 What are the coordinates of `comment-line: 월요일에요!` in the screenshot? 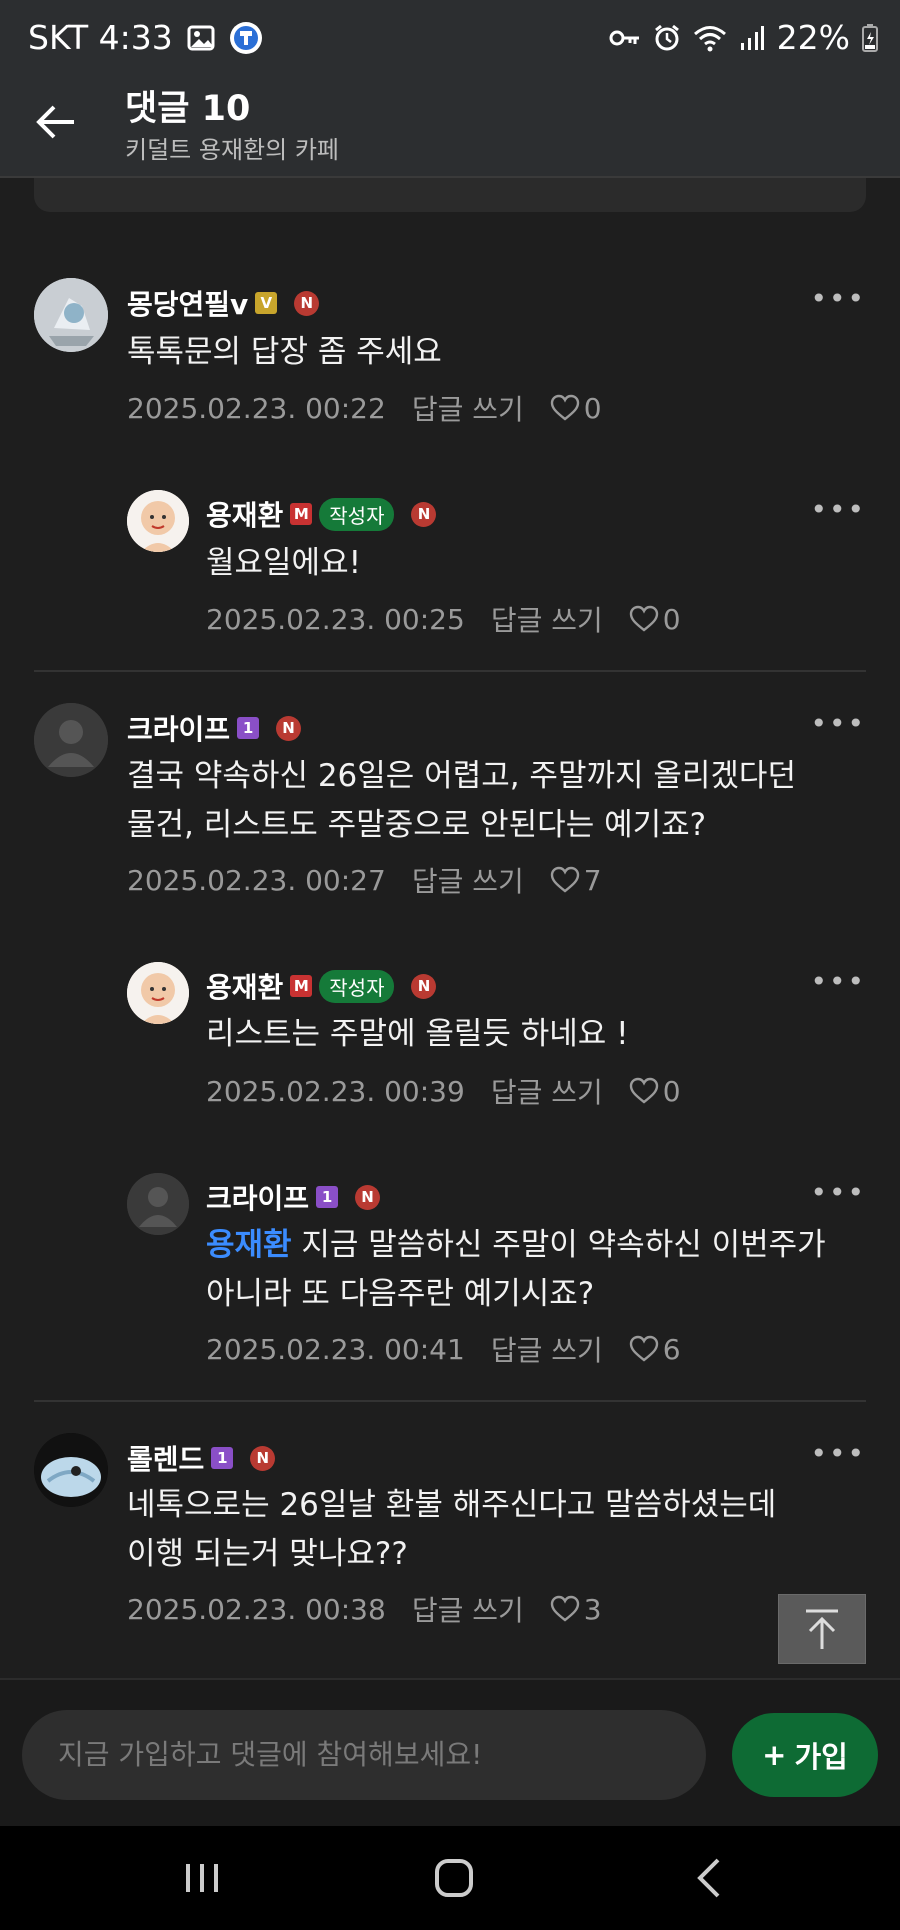 It's located at (284, 563).